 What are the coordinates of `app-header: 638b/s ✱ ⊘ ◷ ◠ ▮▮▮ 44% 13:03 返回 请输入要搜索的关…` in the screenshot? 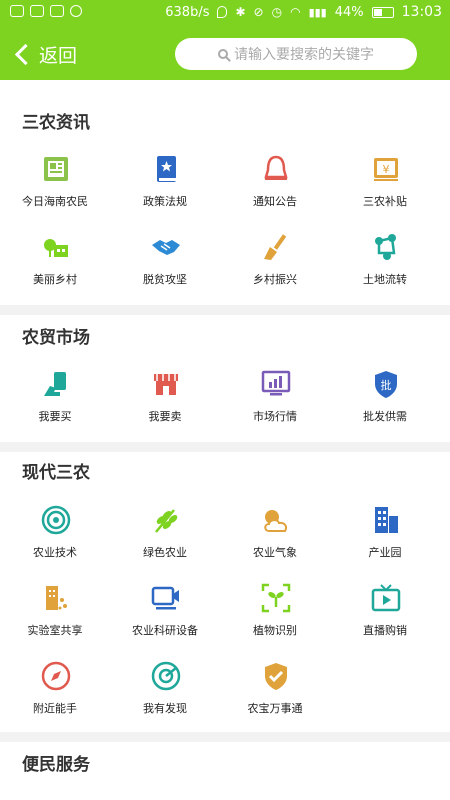 It's located at (225, 40).